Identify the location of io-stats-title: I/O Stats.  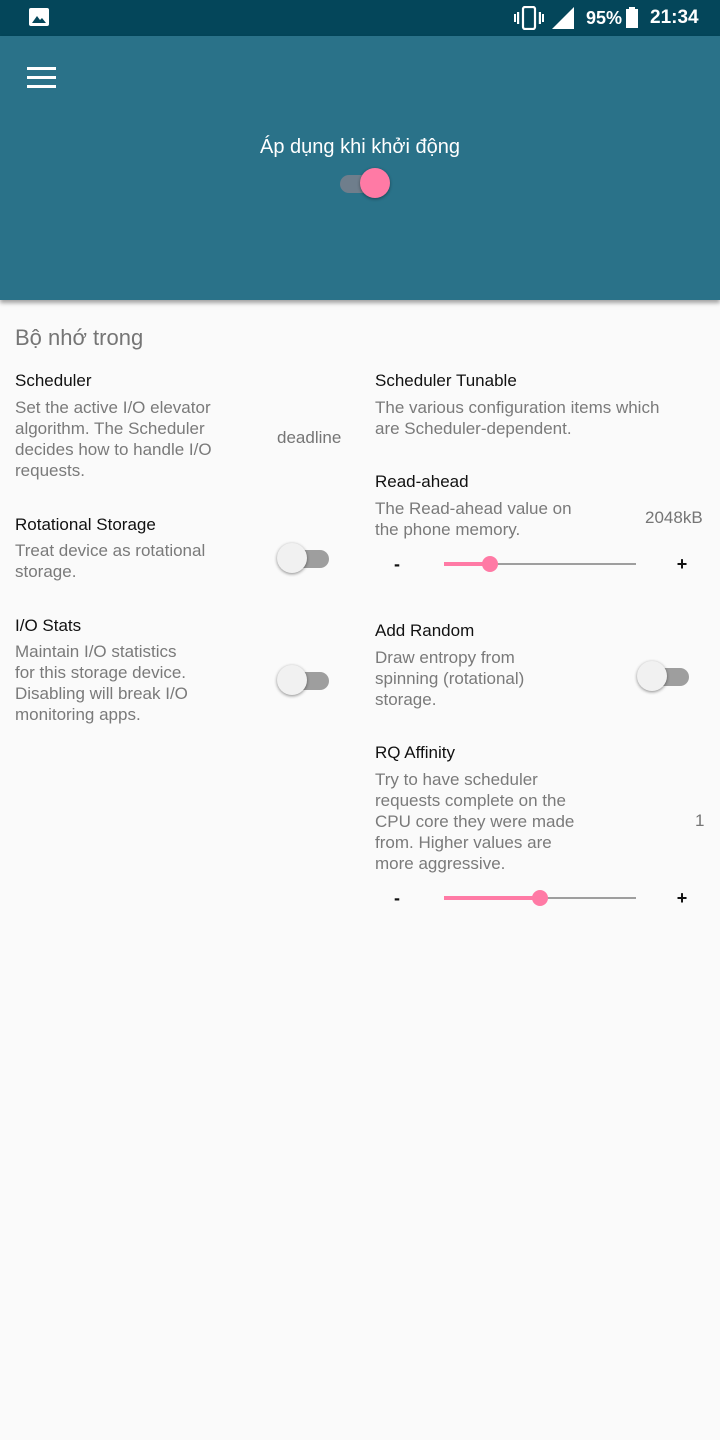
(48, 625).